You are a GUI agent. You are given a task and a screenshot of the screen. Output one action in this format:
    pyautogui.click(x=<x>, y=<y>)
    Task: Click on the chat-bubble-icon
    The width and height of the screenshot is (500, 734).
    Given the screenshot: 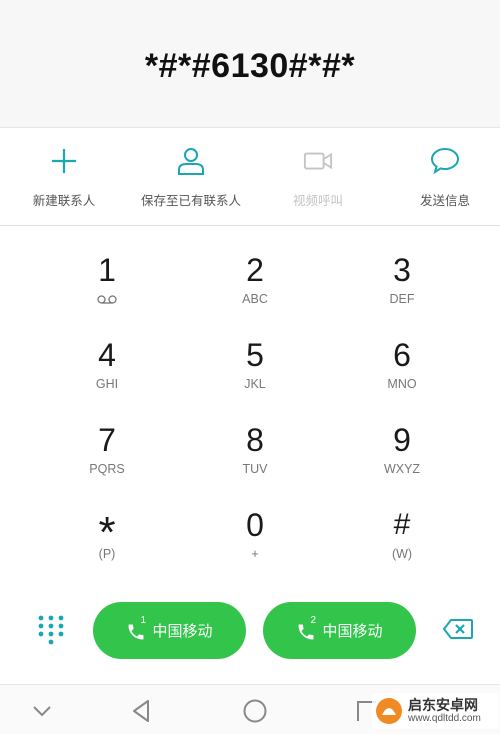 What is the action you would take?
    pyautogui.click(x=445, y=161)
    